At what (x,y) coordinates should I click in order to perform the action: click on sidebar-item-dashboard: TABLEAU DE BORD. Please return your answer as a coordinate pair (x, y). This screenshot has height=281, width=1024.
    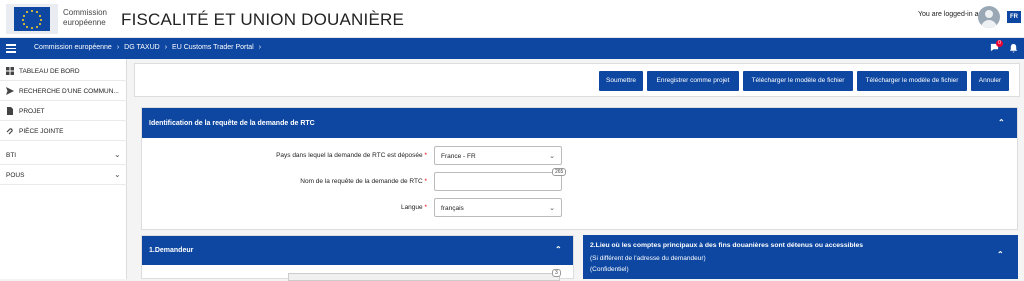
    Looking at the image, I should click on (63, 71).